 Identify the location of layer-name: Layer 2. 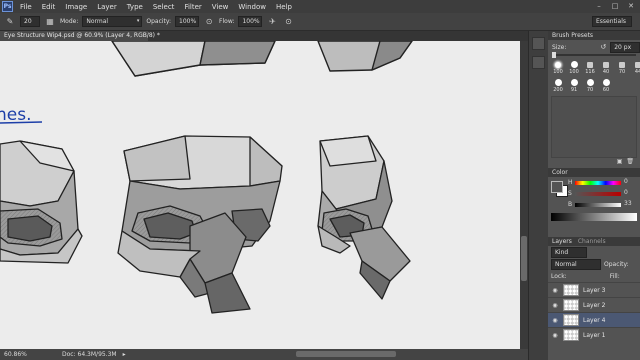
(594, 305).